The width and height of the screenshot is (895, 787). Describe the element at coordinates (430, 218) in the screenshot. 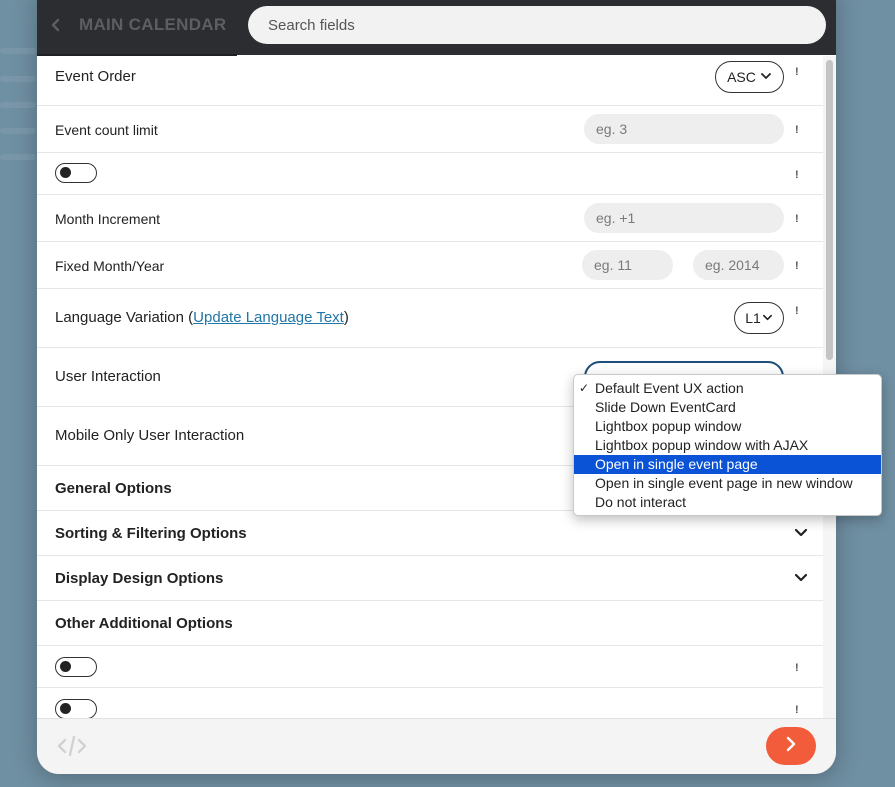

I see `month-increment-row: Month Increment !` at that location.